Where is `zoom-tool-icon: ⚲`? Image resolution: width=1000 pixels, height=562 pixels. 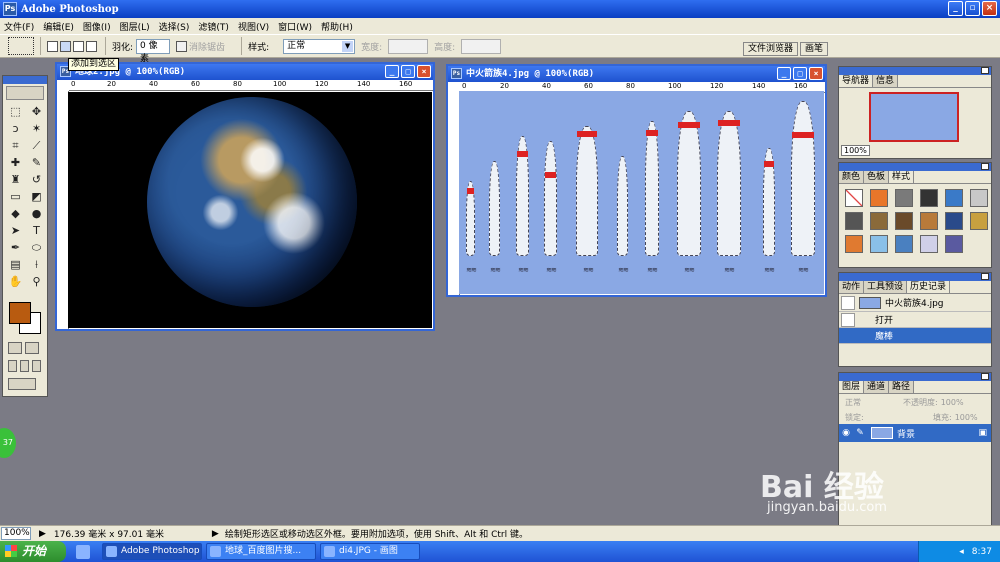
zoom-tool-icon: ⚲ is located at coordinates (36, 282).